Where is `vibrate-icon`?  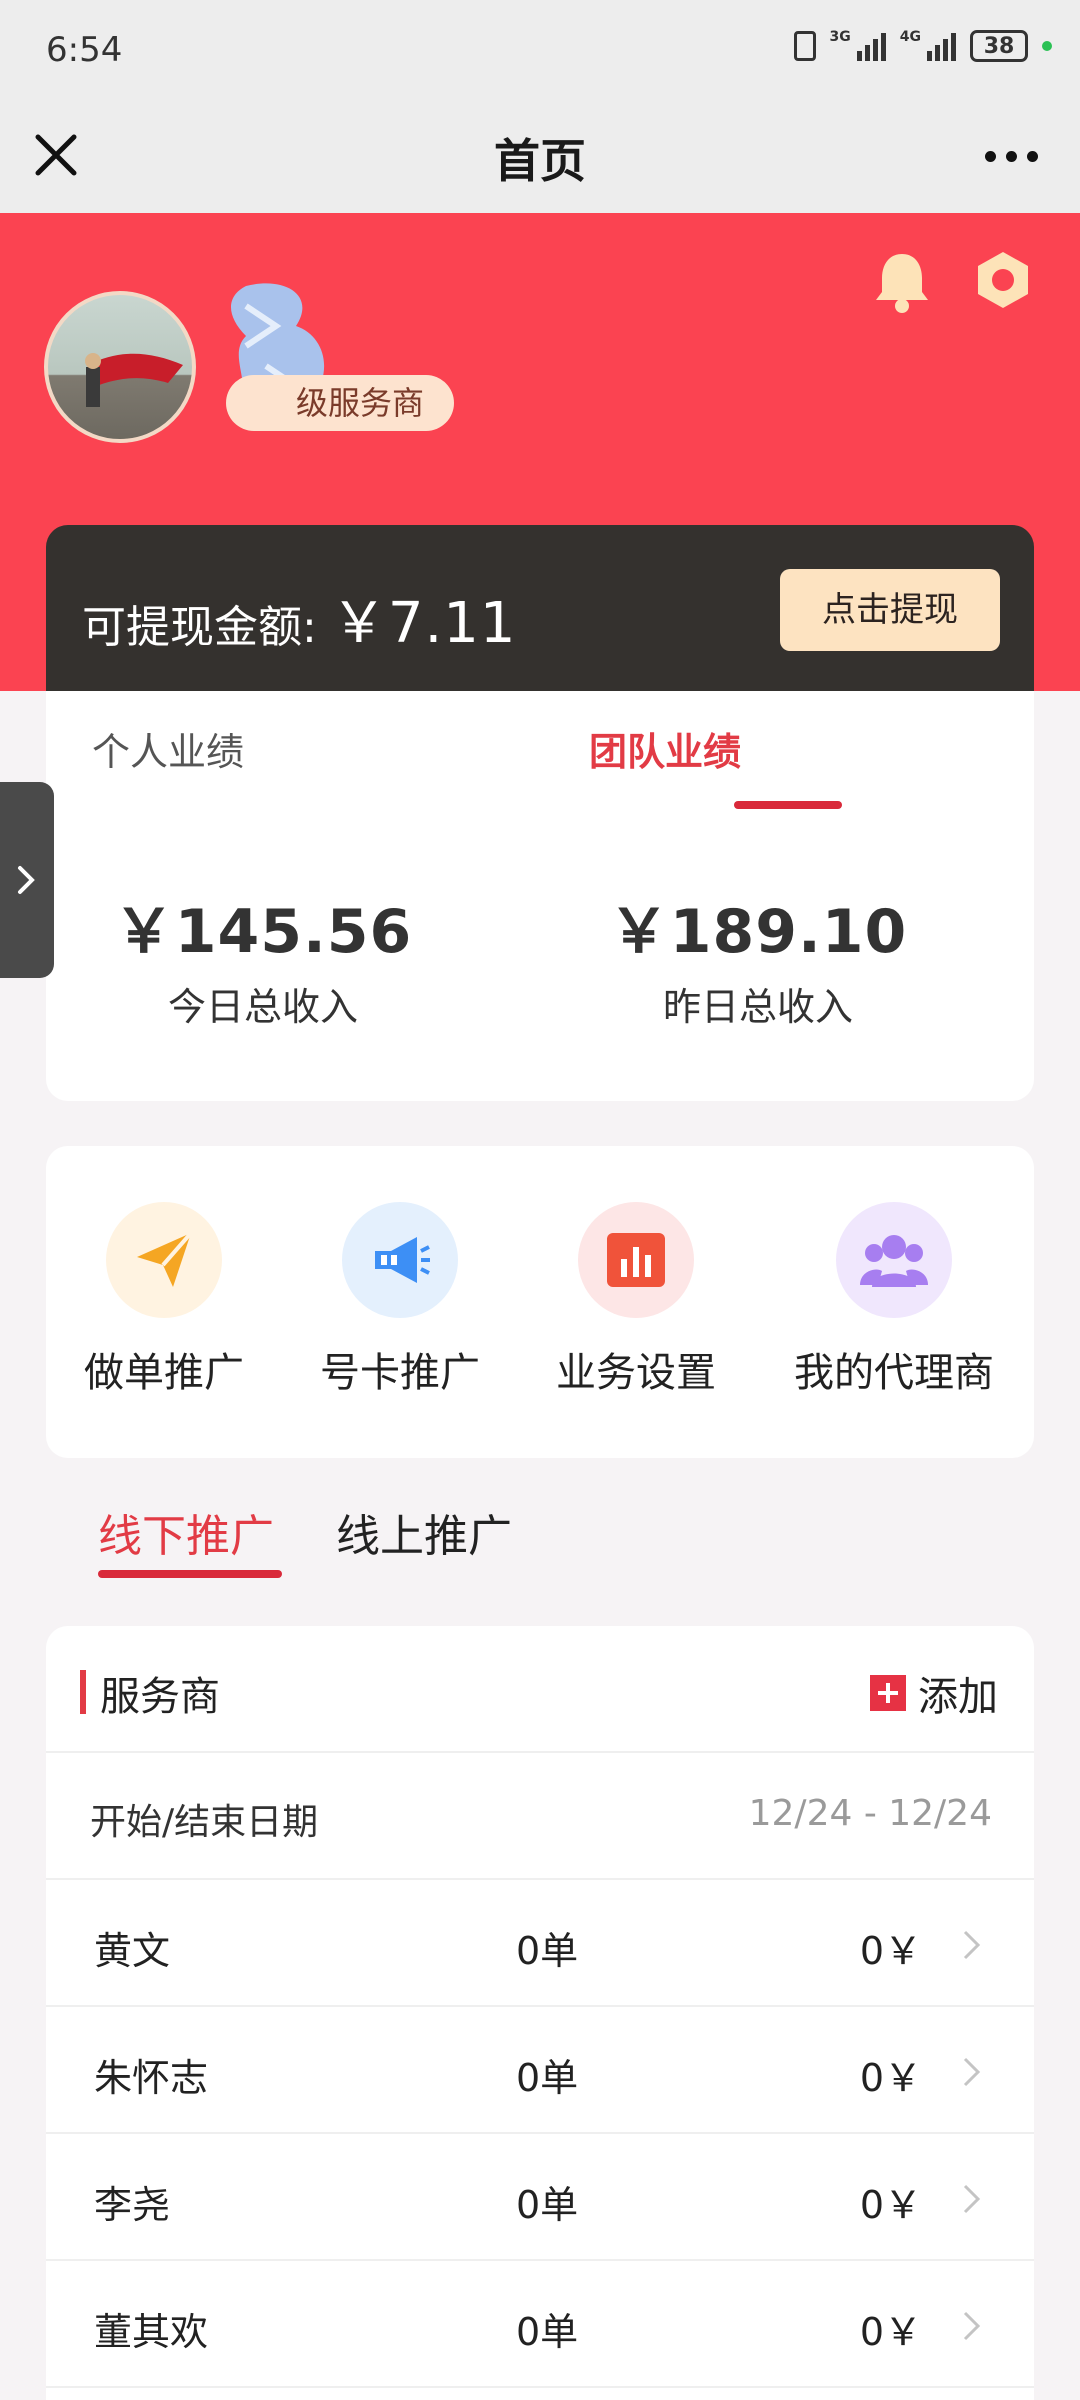 vibrate-icon is located at coordinates (804, 46).